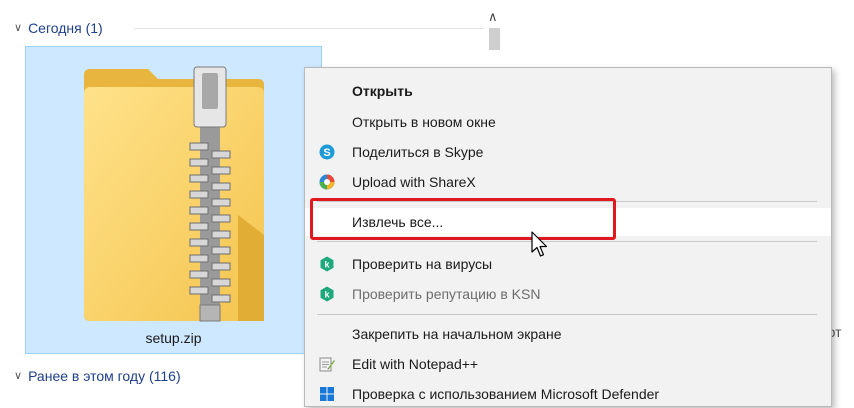 Image resolution: width=854 pixels, height=408 pixels. I want to click on scrollbar: ∧, so click(495, 29).